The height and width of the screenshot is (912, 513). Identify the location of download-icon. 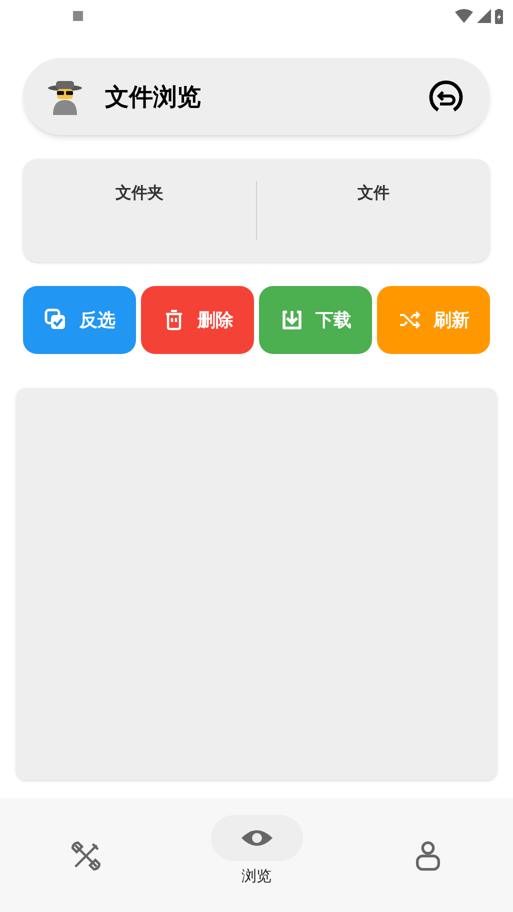
(292, 320).